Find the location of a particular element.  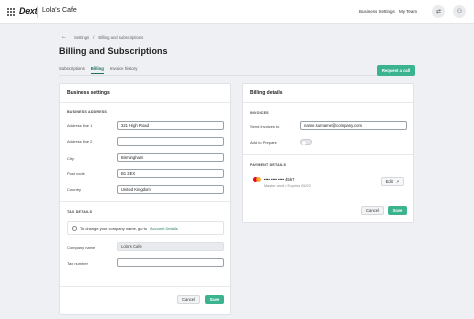

post-code-input: B1 2EX is located at coordinates (170, 173).